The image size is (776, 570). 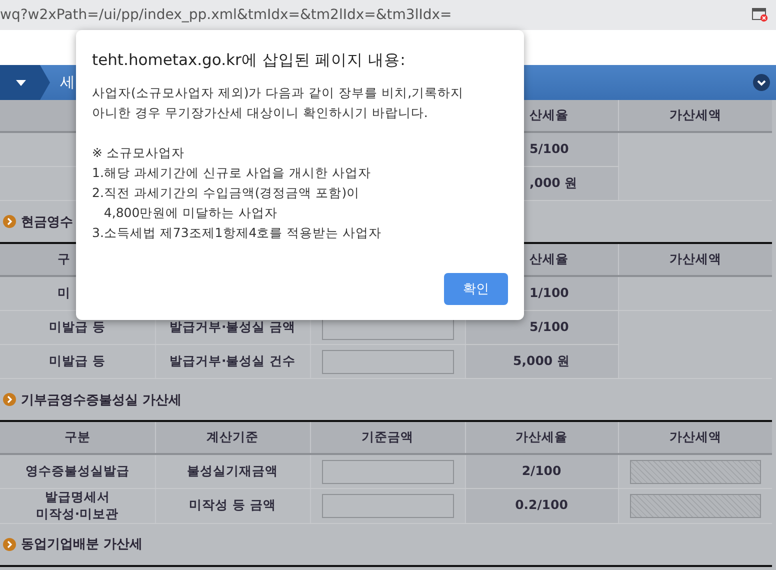 What do you see at coordinates (541, 360) in the screenshot?
I see `table-cell: 5,000 원` at bounding box center [541, 360].